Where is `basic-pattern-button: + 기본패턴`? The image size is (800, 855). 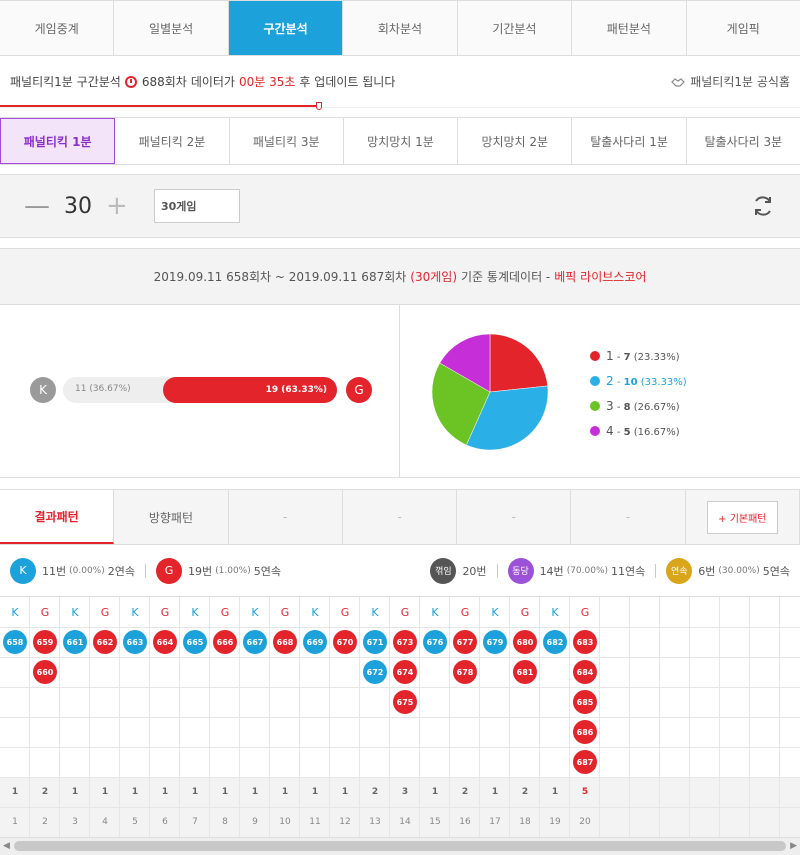 basic-pattern-button: + 기본패턴 is located at coordinates (742, 517).